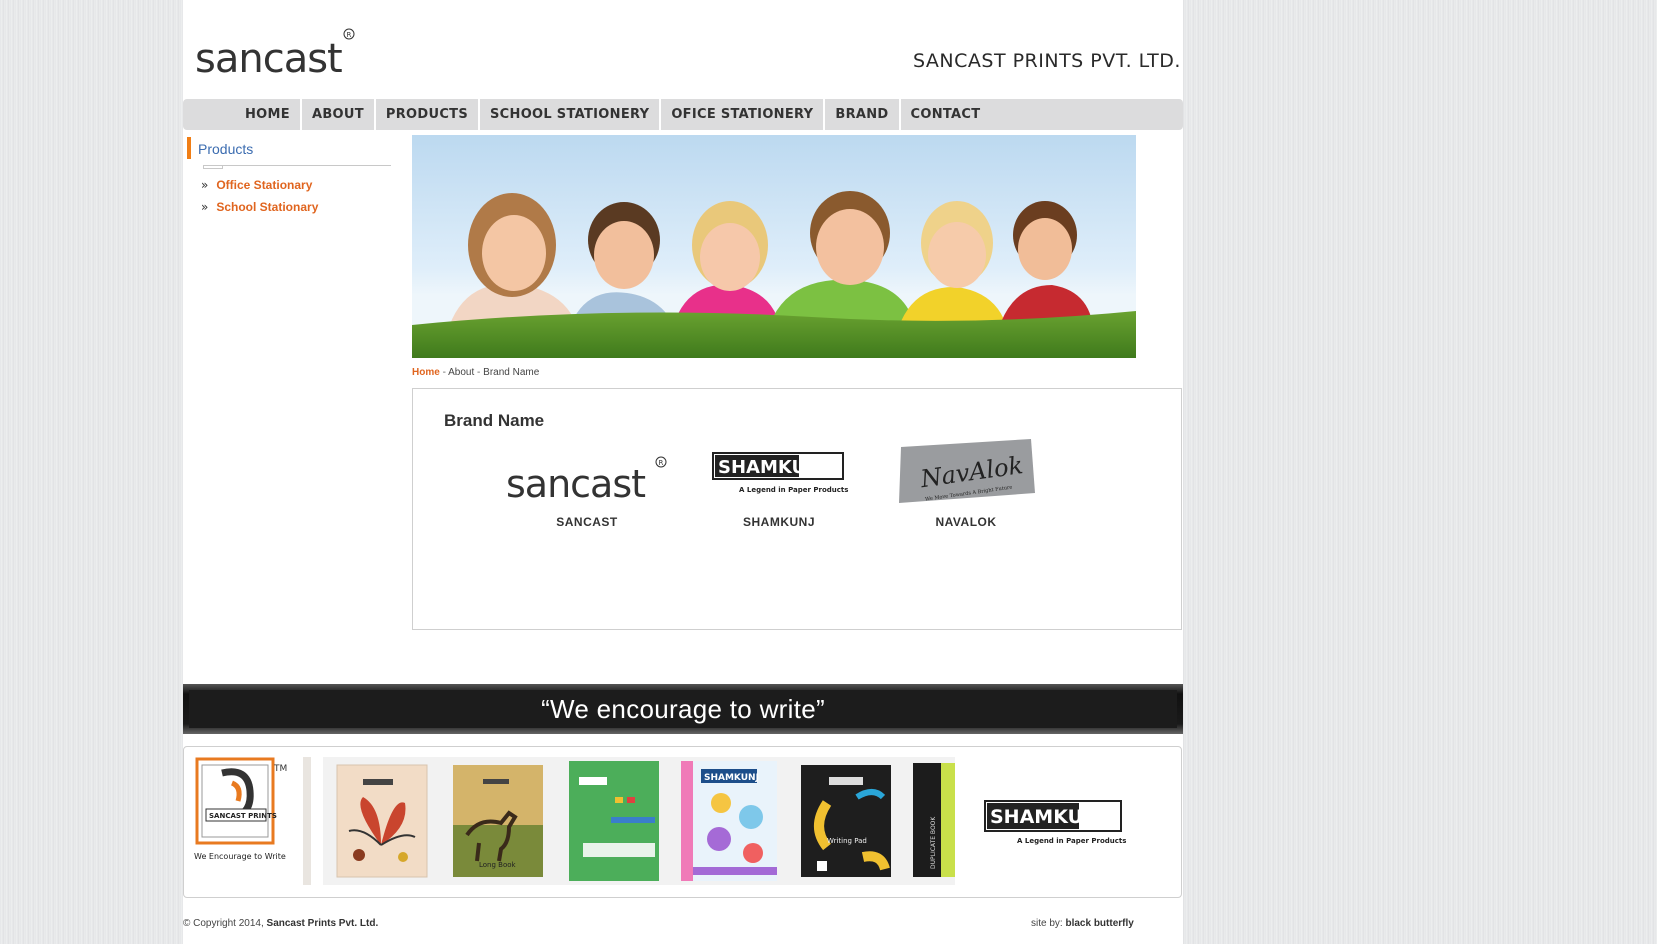 The height and width of the screenshot is (944, 1657). I want to click on banner-image, so click(774, 246).